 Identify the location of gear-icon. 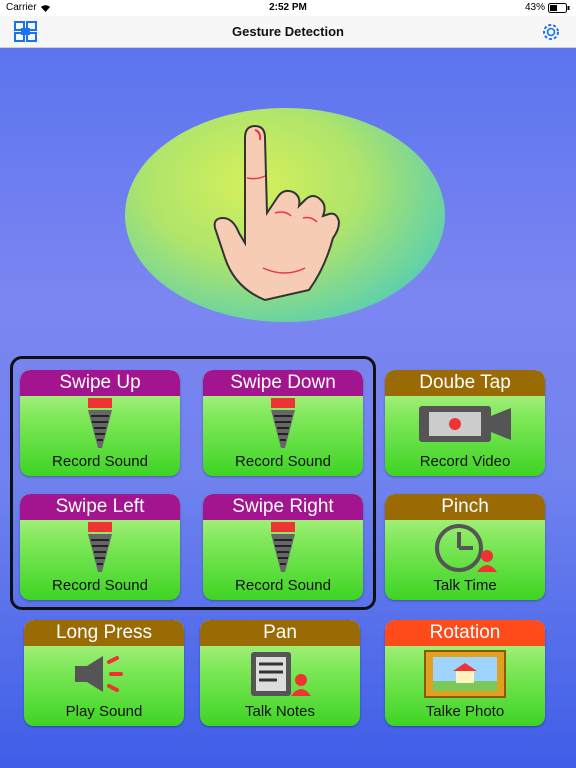
(551, 32).